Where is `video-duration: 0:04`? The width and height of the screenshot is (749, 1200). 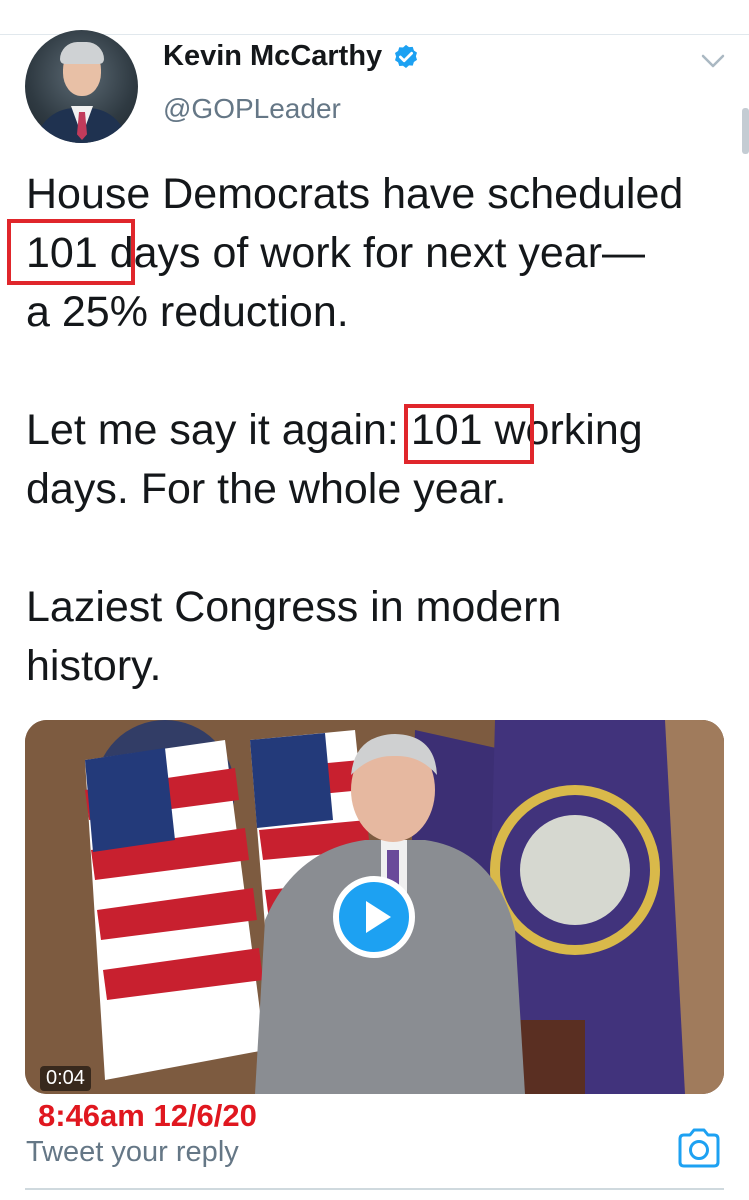 video-duration: 0:04 is located at coordinates (65, 1078).